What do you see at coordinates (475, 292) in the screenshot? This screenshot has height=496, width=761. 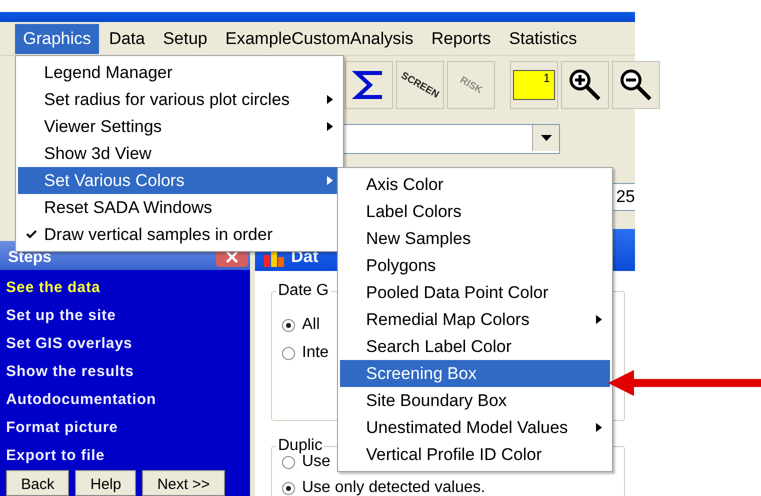 I see `menu-entry: Pooled Data Point Color` at bounding box center [475, 292].